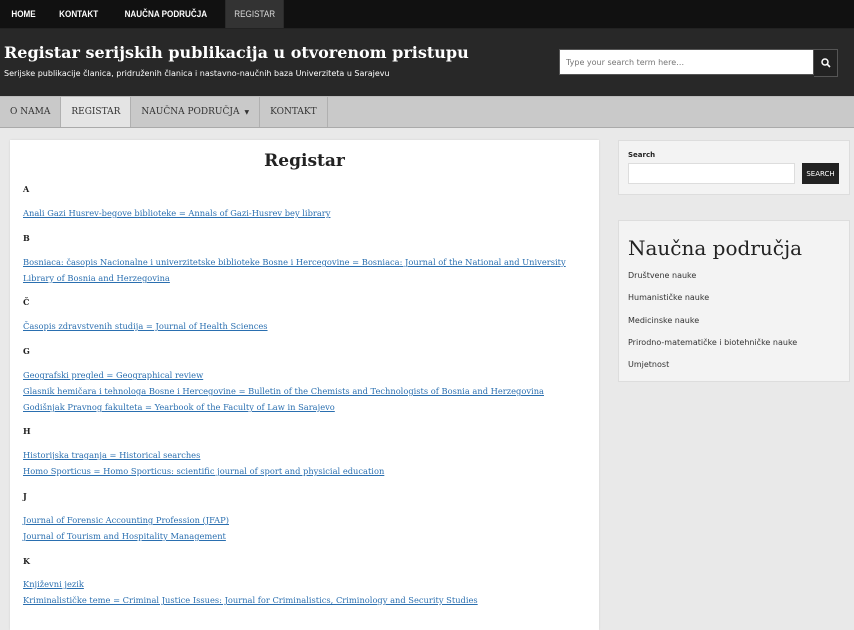 This screenshot has height=630, width=854. I want to click on sidebar-search-button: SEARCH, so click(820, 173).